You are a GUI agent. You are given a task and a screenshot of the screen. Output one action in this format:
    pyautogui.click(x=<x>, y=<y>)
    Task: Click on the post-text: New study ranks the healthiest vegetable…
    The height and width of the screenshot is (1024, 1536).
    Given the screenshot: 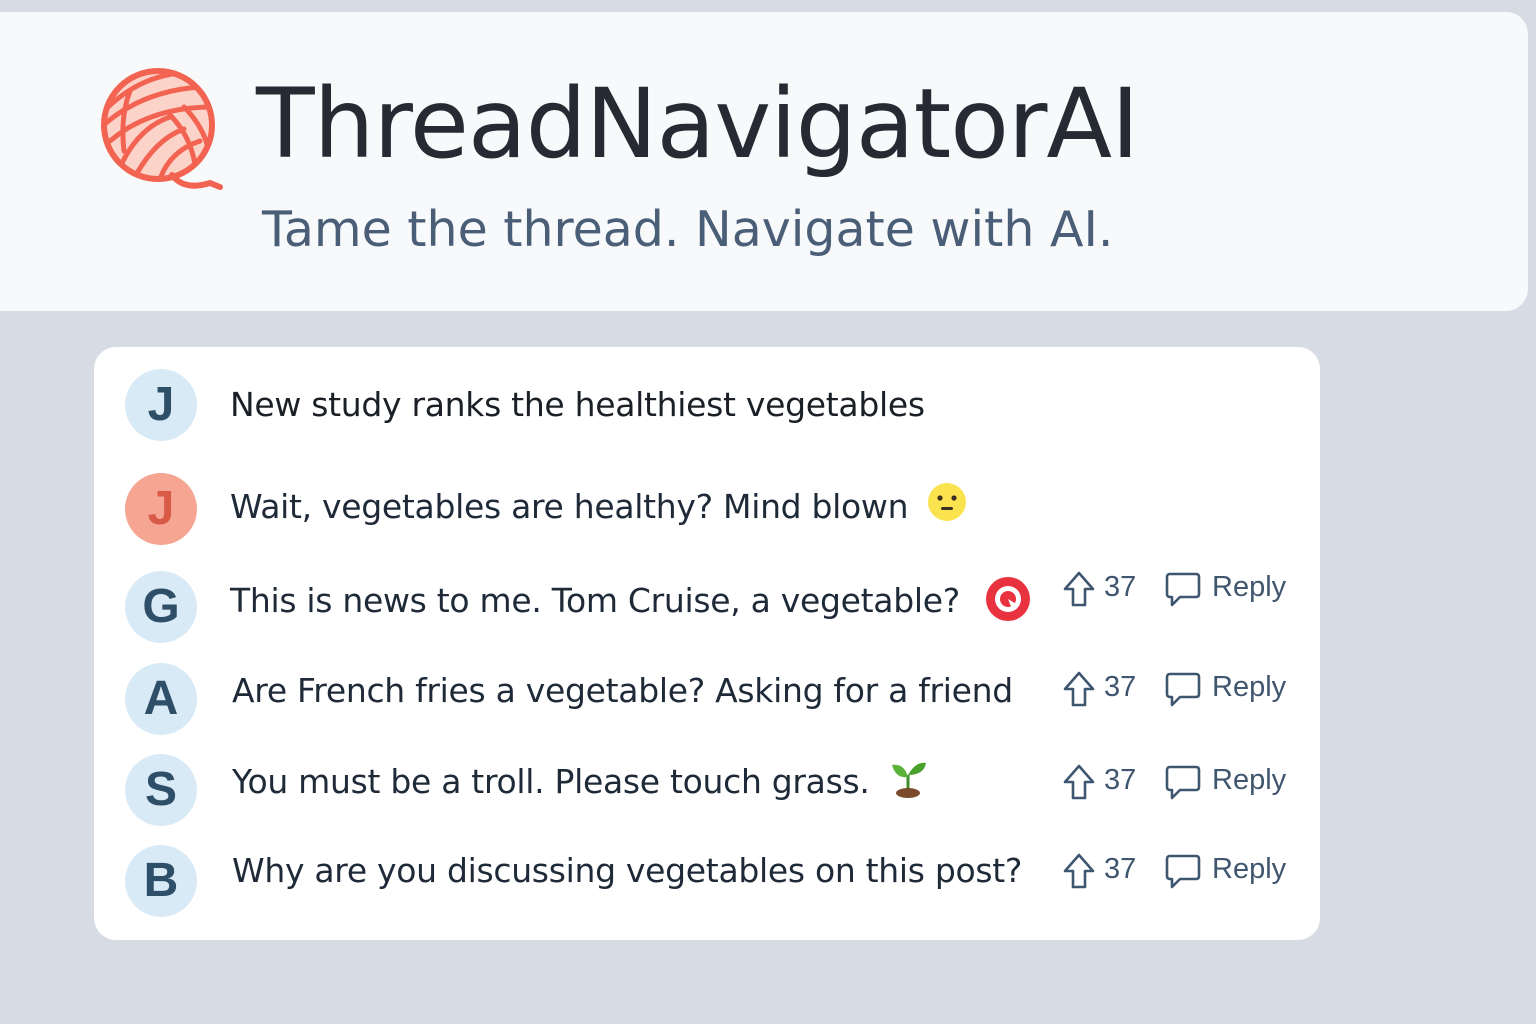 What is the action you would take?
    pyautogui.click(x=577, y=404)
    